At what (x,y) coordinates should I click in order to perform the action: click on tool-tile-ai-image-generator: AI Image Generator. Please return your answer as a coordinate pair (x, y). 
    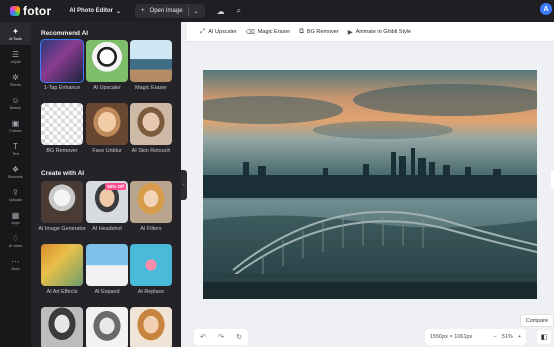
    Looking at the image, I should click on (62, 207).